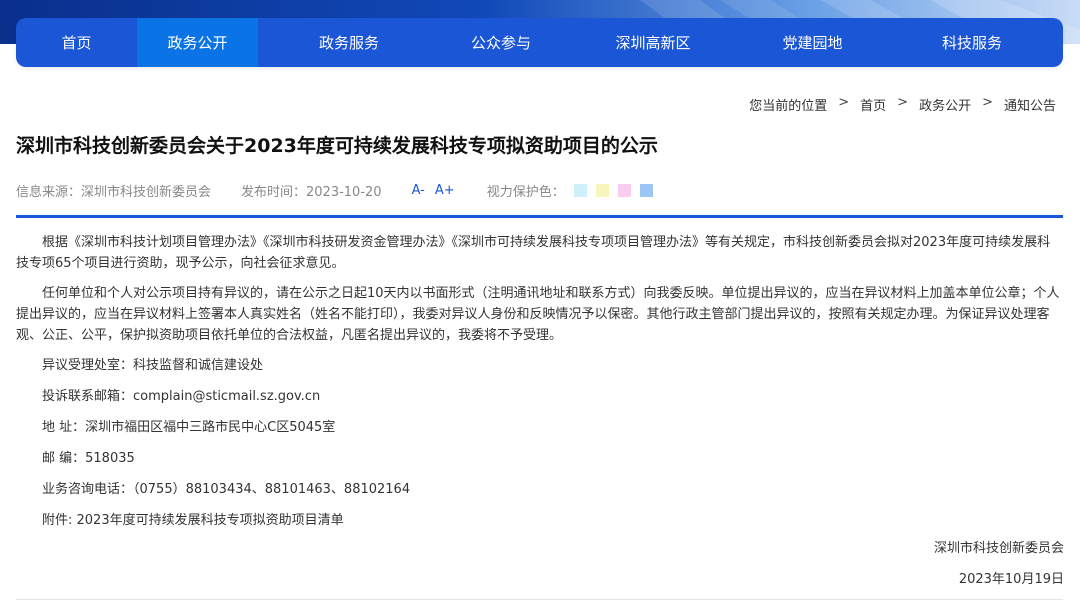  I want to click on breadcrumb-home-link: 首页, so click(873, 104).